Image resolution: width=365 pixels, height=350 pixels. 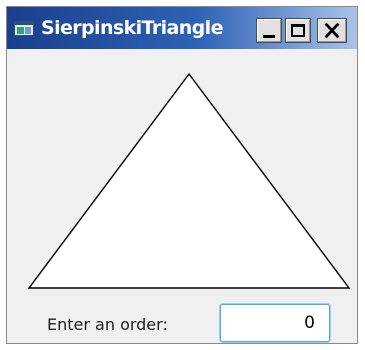 What do you see at coordinates (24, 28) in the screenshot?
I see `app-window-icon` at bounding box center [24, 28].